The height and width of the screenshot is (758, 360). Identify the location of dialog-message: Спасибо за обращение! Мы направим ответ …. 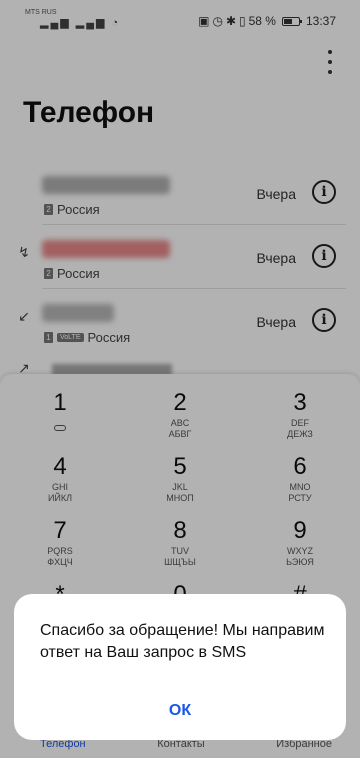
(182, 641).